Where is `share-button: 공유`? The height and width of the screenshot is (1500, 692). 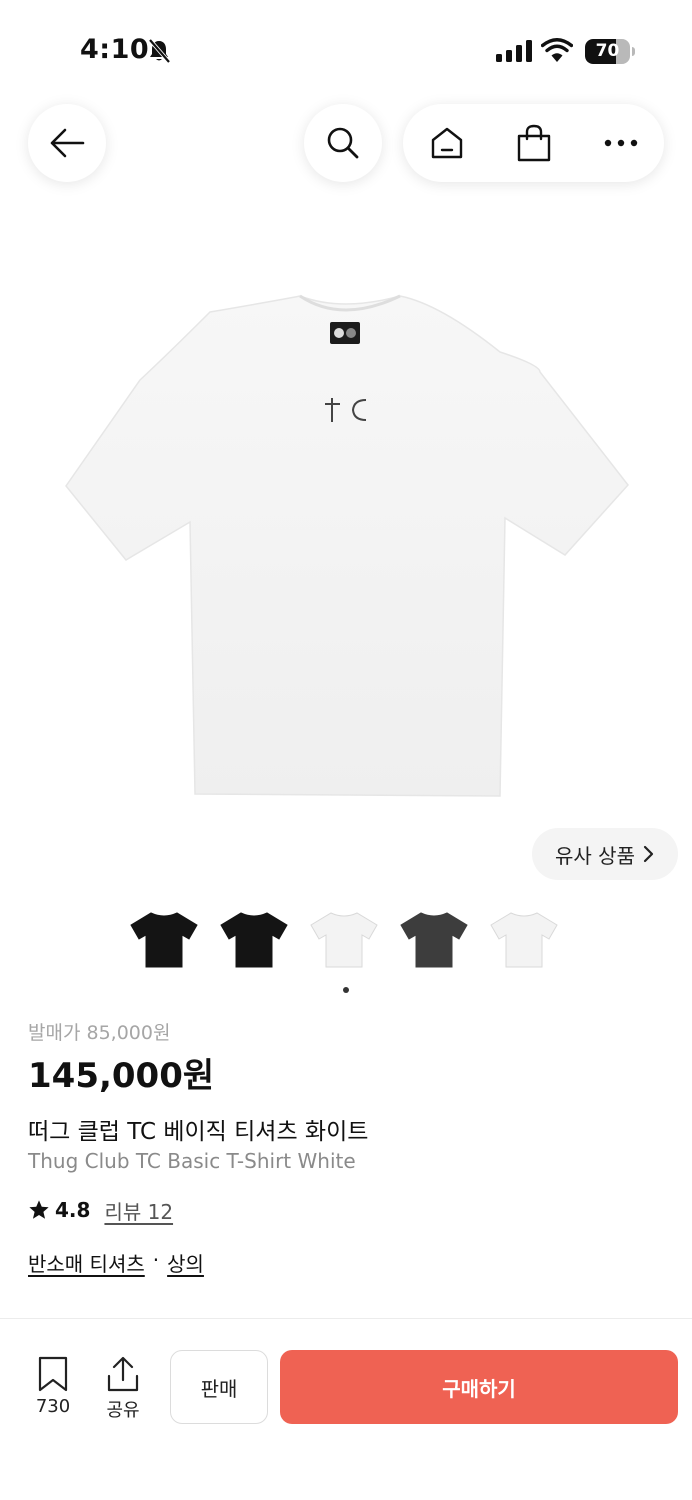 share-button: 공유 is located at coordinates (123, 1389).